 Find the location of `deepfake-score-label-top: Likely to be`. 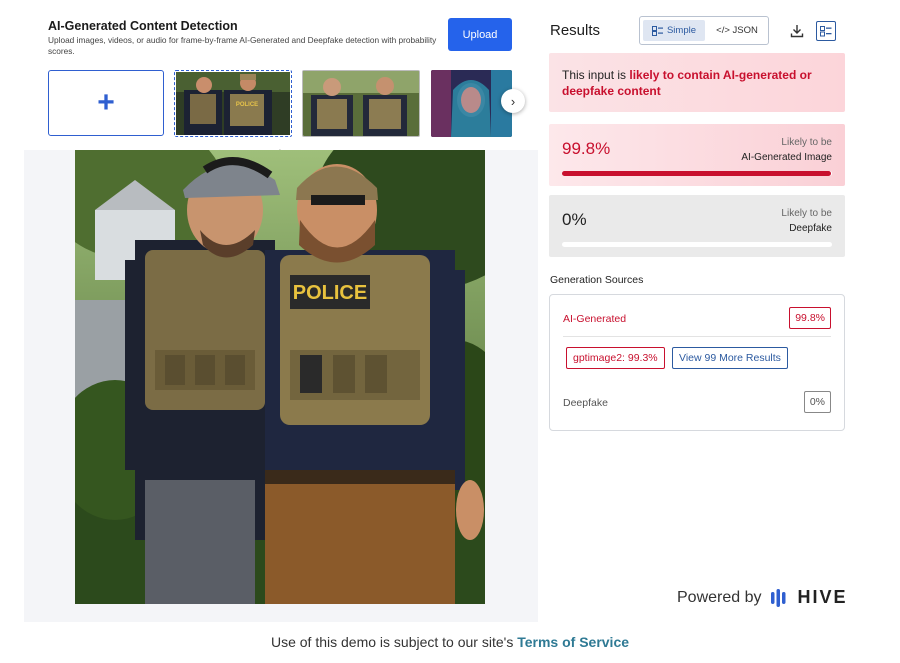

deepfake-score-label-top: Likely to be is located at coordinates (806, 213).